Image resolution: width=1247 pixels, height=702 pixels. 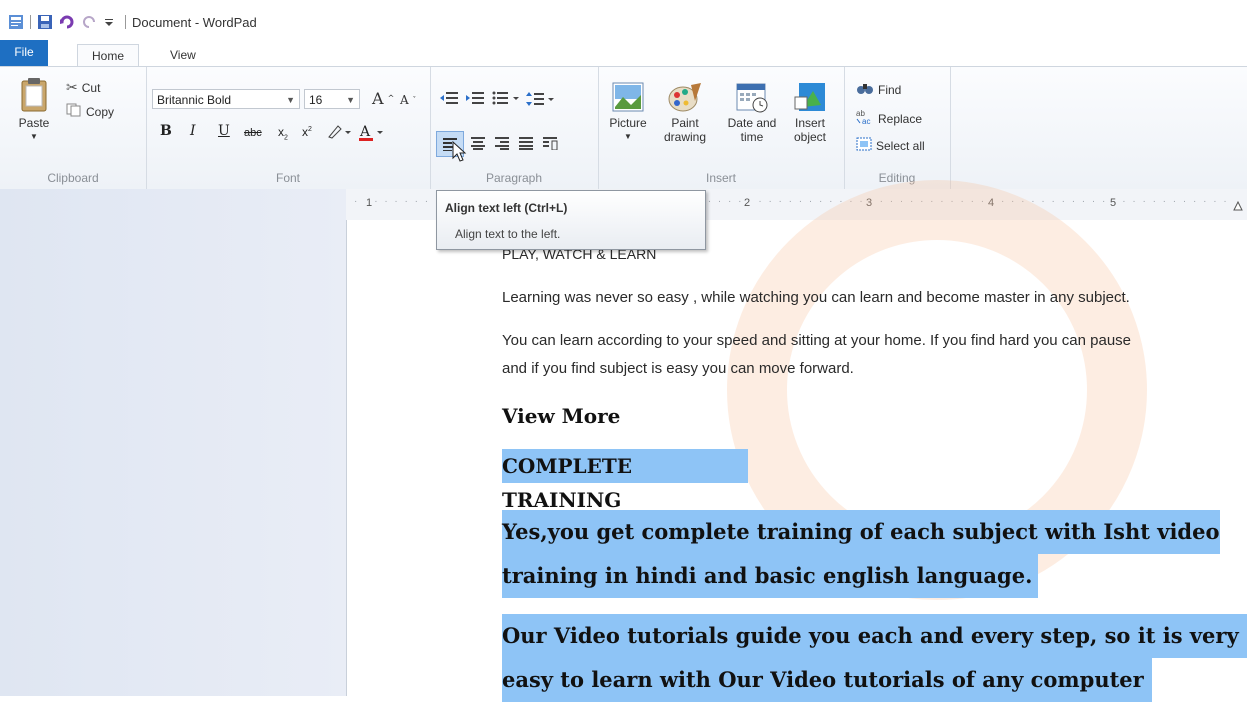 What do you see at coordinates (561, 416) in the screenshot?
I see `doc-view-more: View More` at bounding box center [561, 416].